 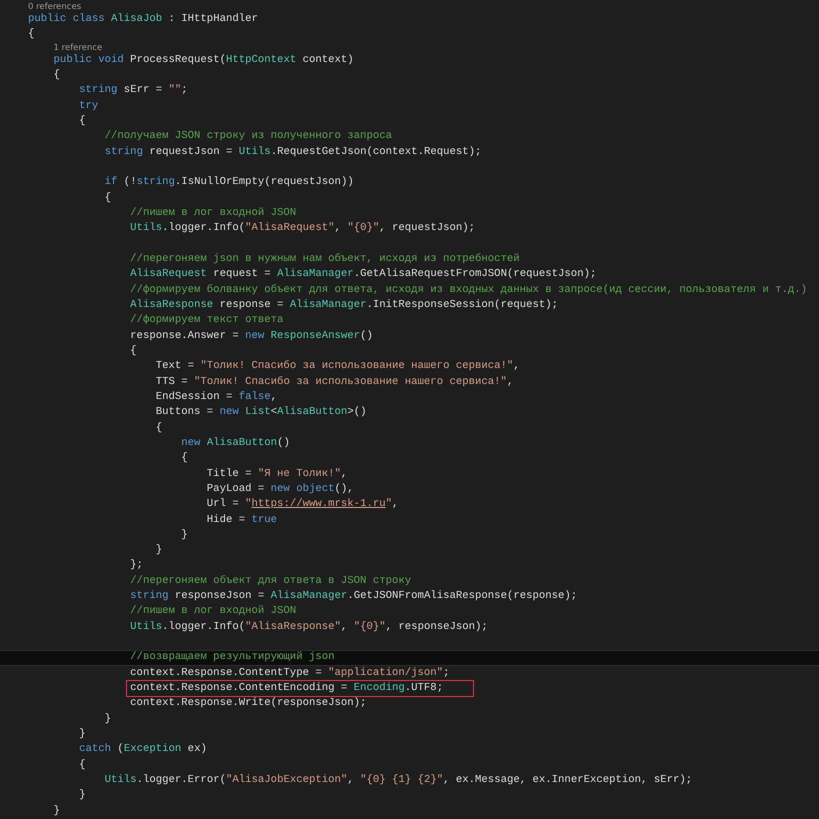 I want to click on code-line: Utils.logger.Info("AlisaRequest", "{0}", requestJson);, so click(x=303, y=228).